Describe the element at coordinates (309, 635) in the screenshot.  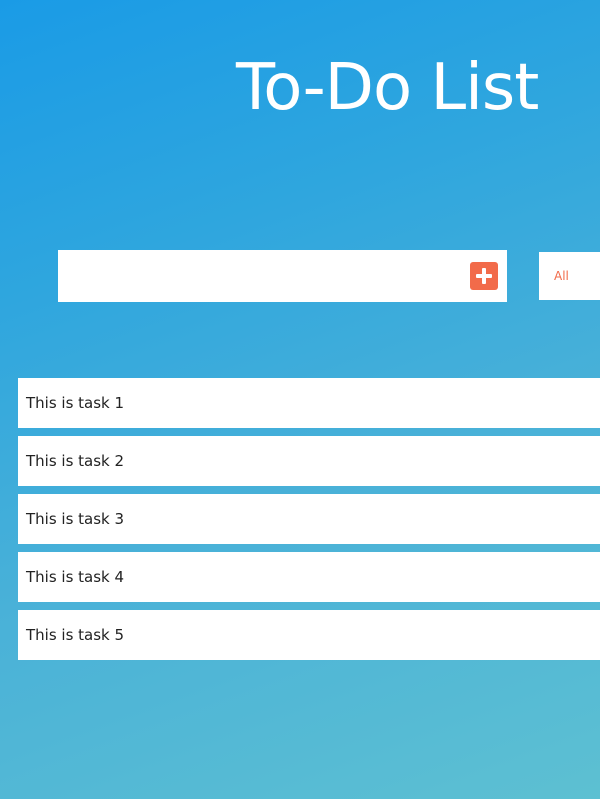
I see `task-item: This is task 5` at that location.